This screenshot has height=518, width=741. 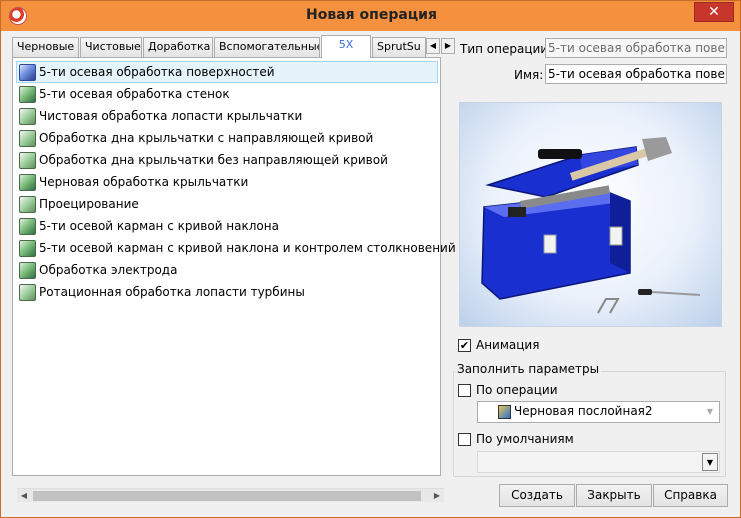 I want to click on scroll-left-arrow-icon: ◀, so click(x=24, y=496).